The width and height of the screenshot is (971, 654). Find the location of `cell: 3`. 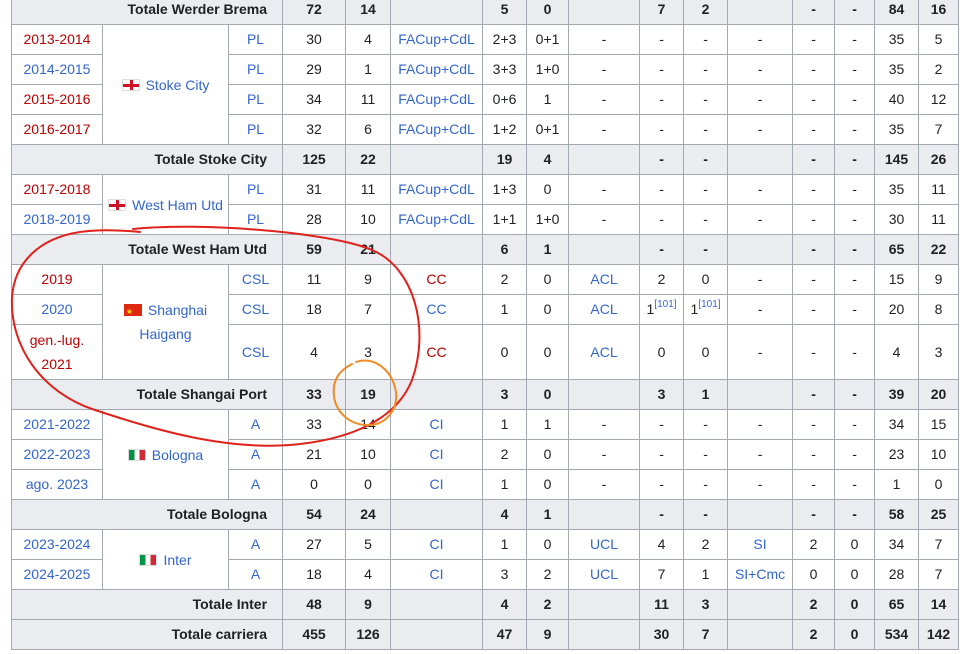

cell: 3 is located at coordinates (662, 394).